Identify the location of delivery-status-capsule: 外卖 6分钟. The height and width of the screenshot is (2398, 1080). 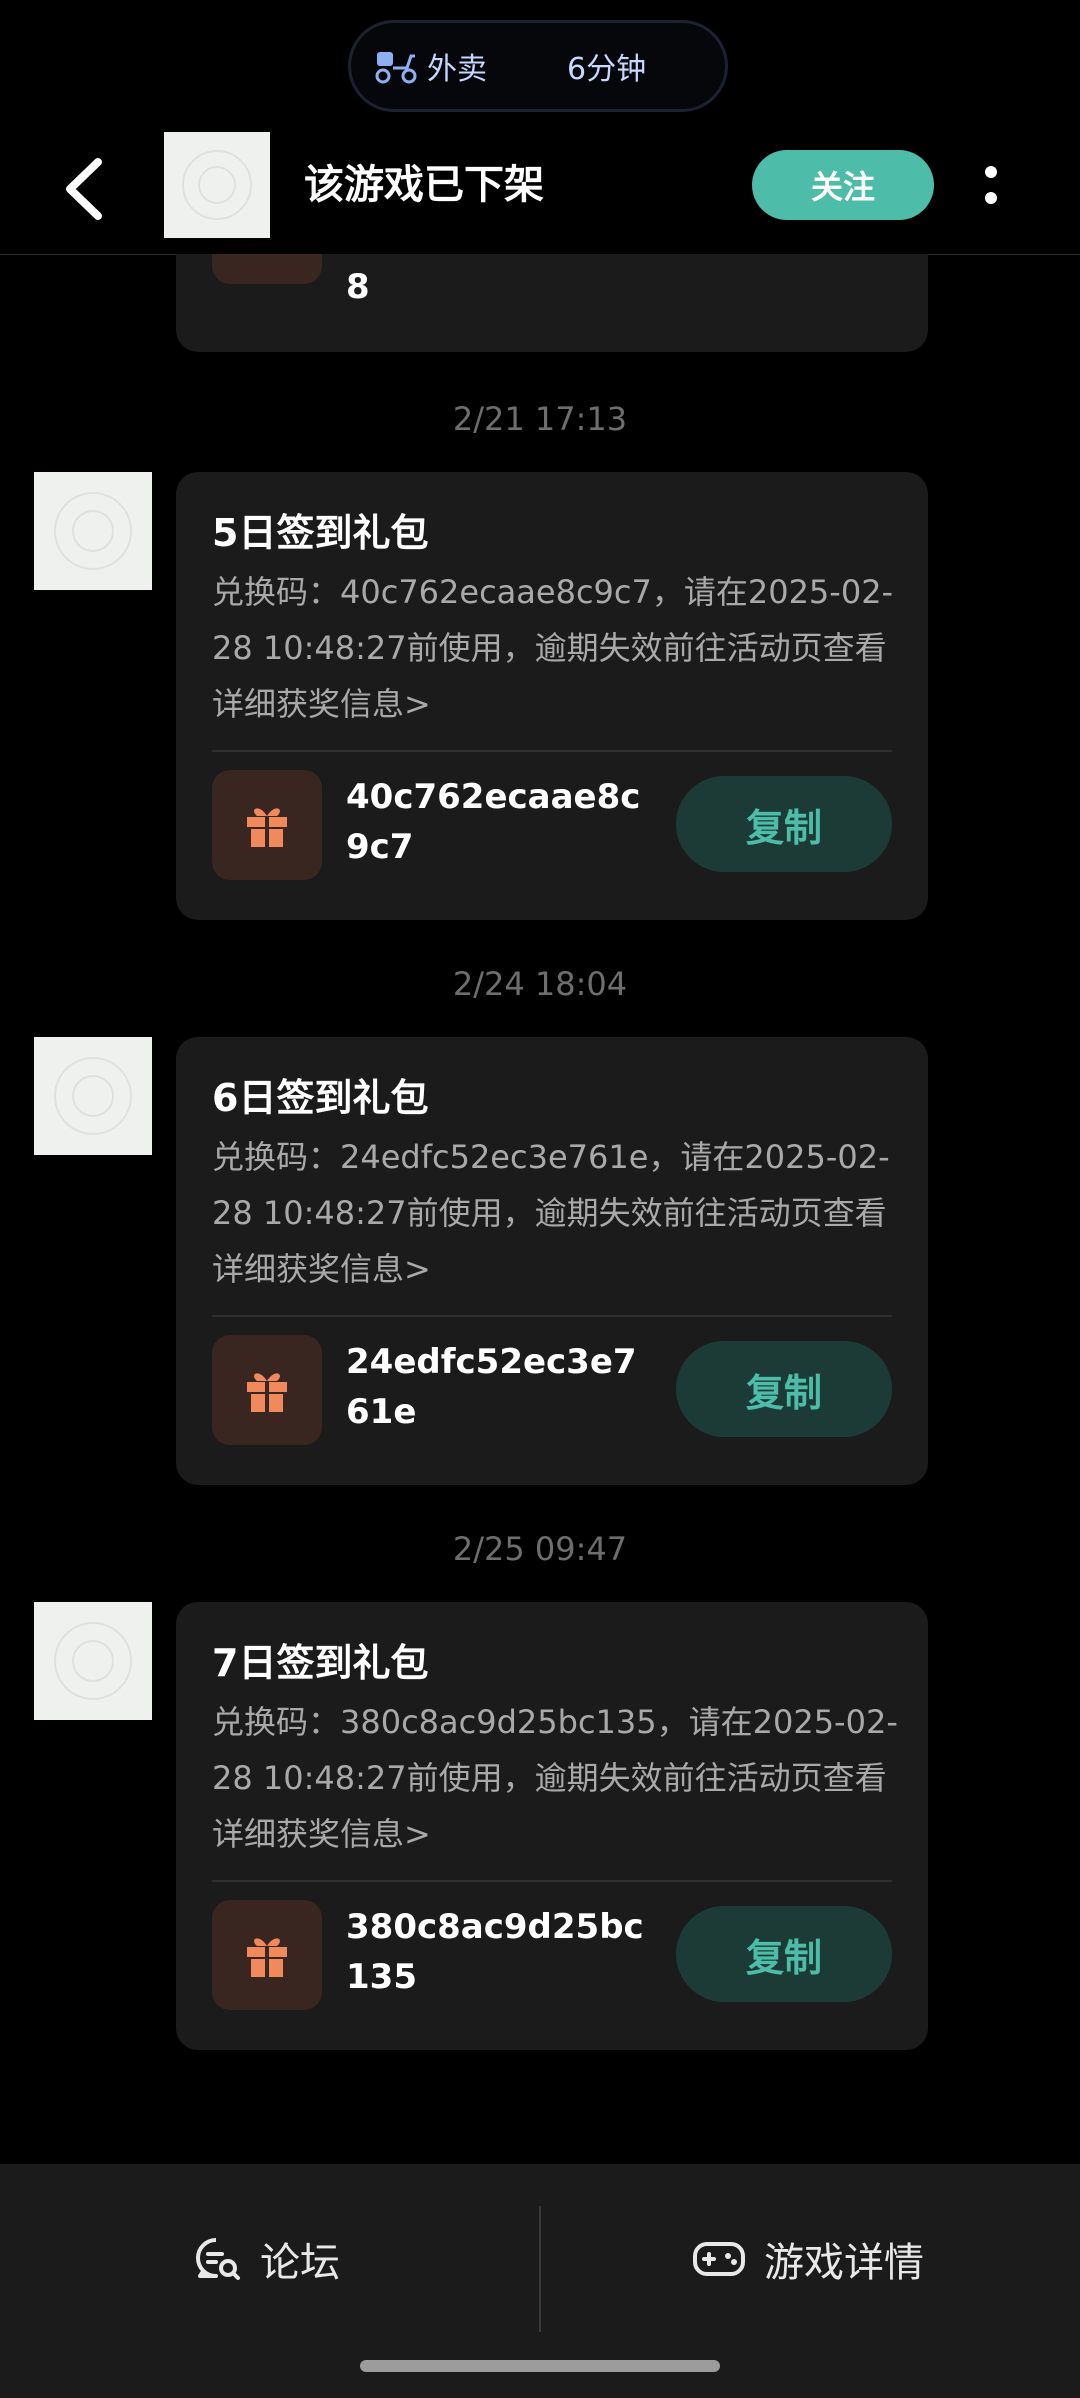
(538, 66).